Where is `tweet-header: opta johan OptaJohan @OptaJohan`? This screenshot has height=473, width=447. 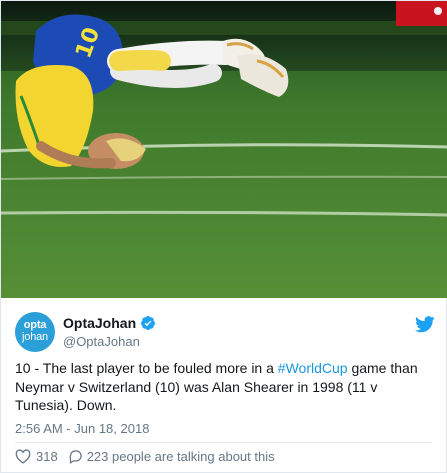 tweet-header: opta johan OptaJohan @OptaJohan is located at coordinates (225, 332).